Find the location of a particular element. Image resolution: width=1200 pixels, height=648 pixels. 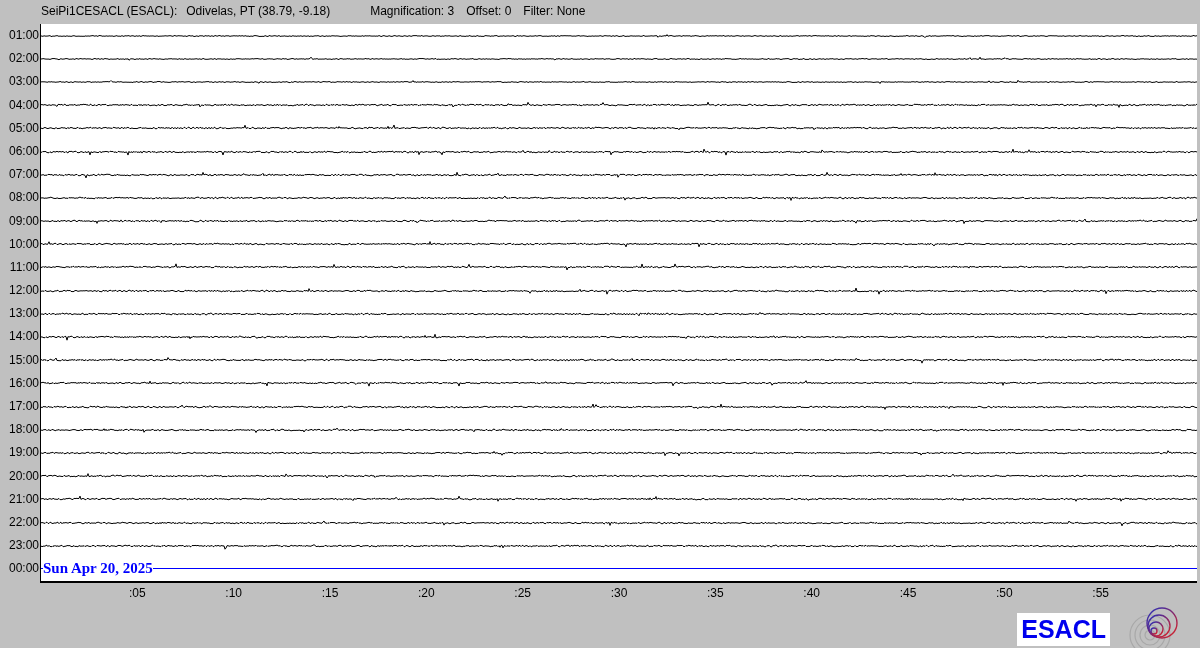

hour-label: 22:00 is located at coordinates (23, 522).